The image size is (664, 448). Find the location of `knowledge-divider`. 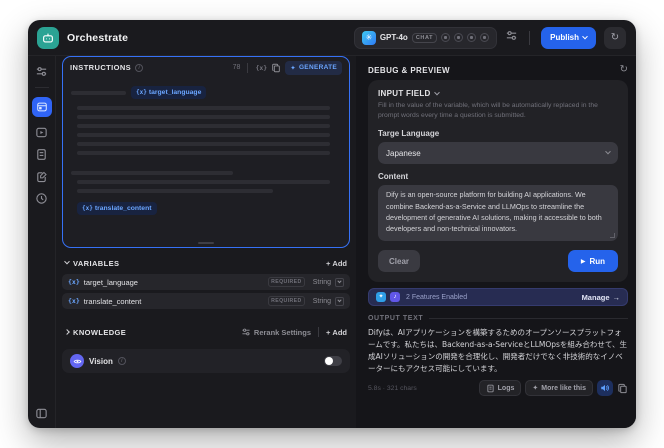

knowledge-divider is located at coordinates (319, 332).